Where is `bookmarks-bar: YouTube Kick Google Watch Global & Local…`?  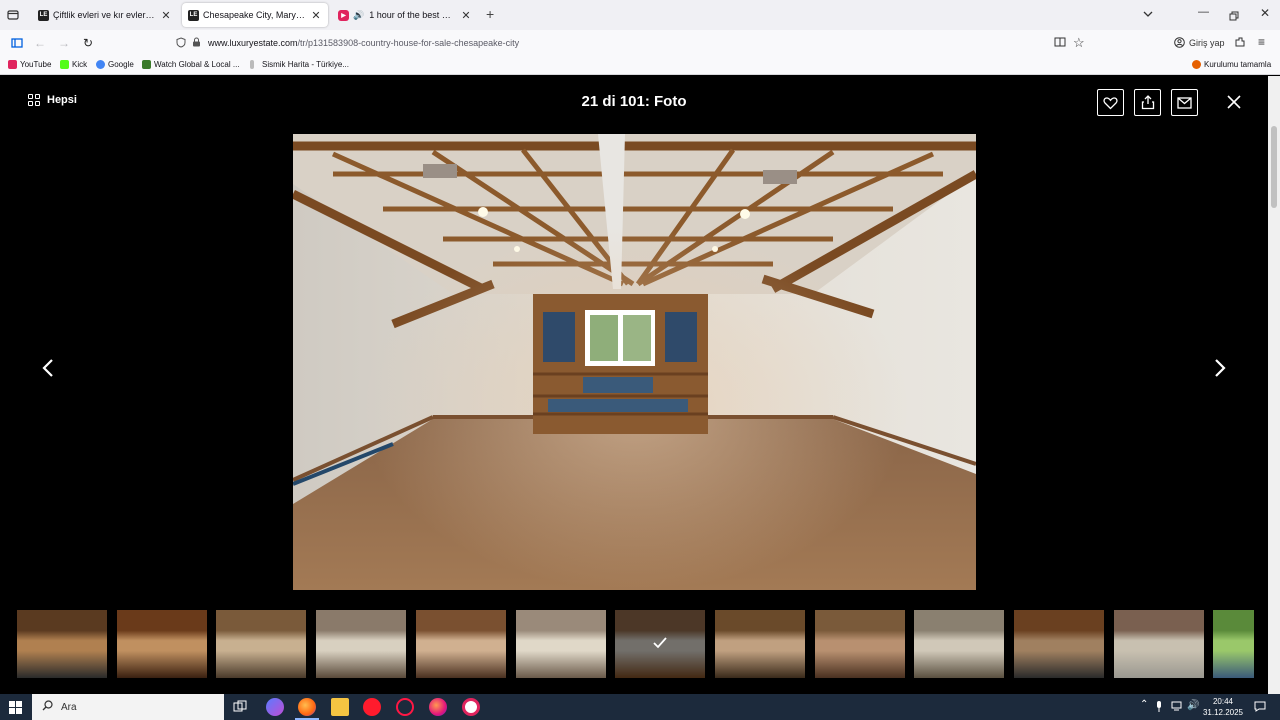
bookmarks-bar: YouTube Kick Google Watch Global & Local… is located at coordinates (640, 65).